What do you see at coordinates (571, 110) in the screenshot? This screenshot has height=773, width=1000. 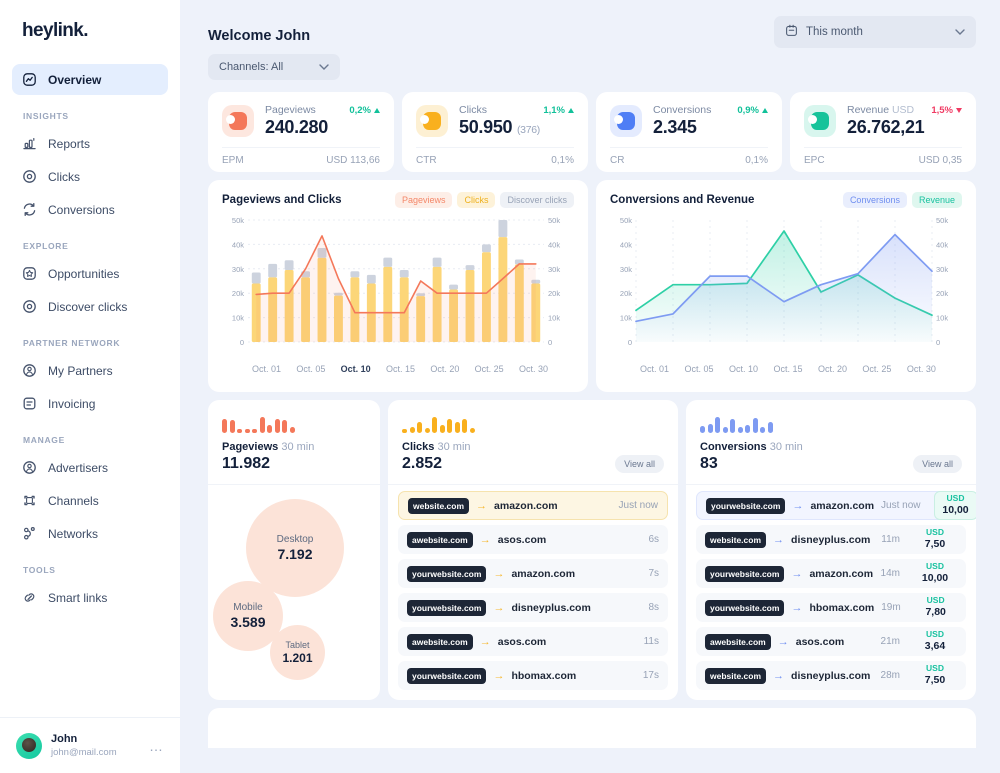 I see `trend-up-icon` at bounding box center [571, 110].